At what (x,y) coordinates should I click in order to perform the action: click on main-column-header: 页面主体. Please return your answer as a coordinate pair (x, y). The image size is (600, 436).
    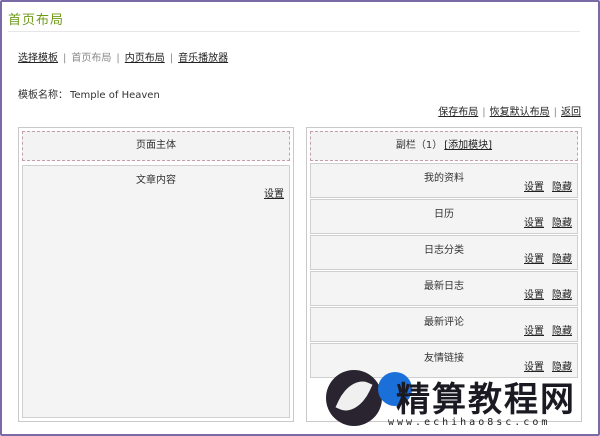
    Looking at the image, I should click on (156, 146).